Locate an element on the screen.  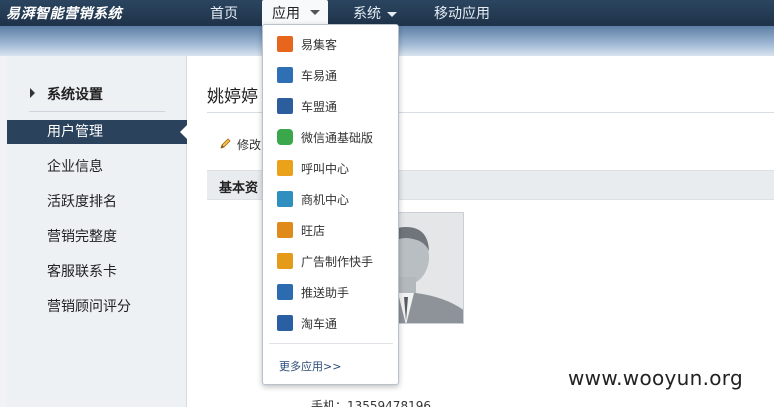
sidebar-section-header: 系统设置 is located at coordinates (97, 95).